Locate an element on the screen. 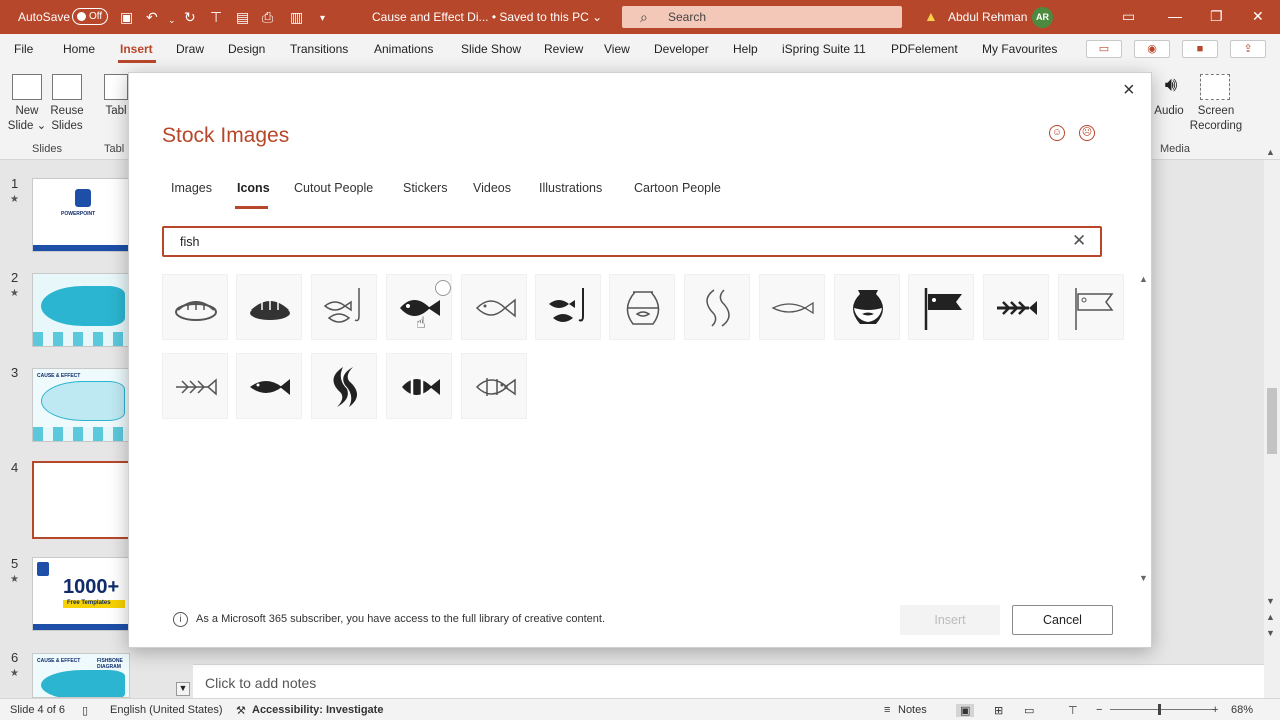 This screenshot has width=1280, height=720. reuse-slides-icon is located at coordinates (67, 87).